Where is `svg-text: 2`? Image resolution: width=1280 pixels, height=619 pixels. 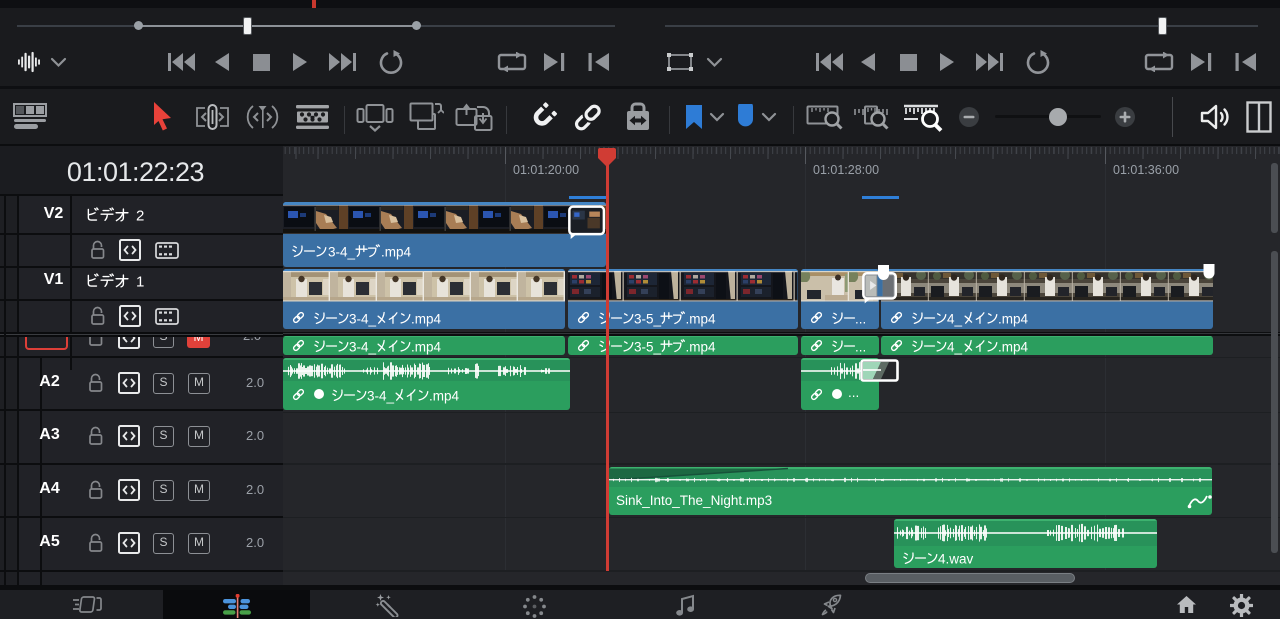
svg-text: 2 is located at coordinates (140, 216).